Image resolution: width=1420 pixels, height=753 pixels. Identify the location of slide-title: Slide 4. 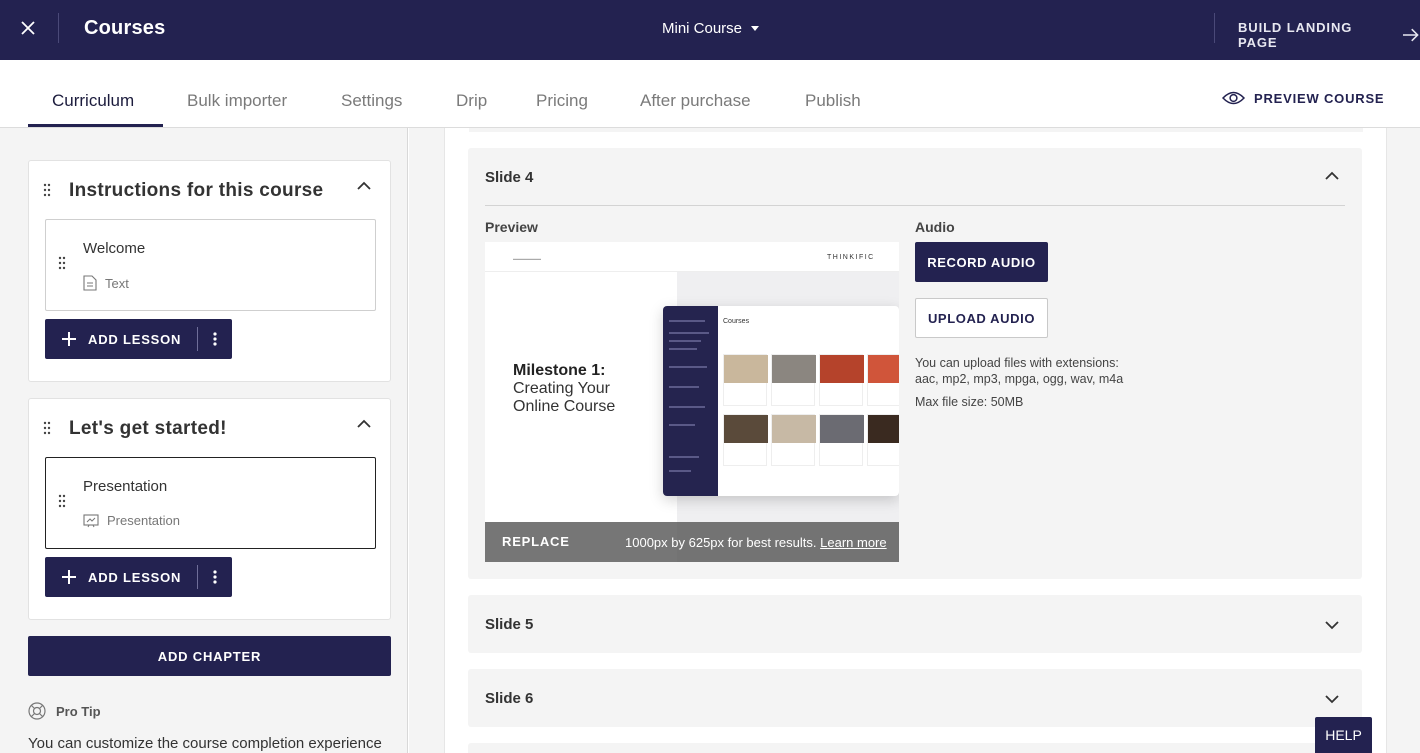
(509, 177).